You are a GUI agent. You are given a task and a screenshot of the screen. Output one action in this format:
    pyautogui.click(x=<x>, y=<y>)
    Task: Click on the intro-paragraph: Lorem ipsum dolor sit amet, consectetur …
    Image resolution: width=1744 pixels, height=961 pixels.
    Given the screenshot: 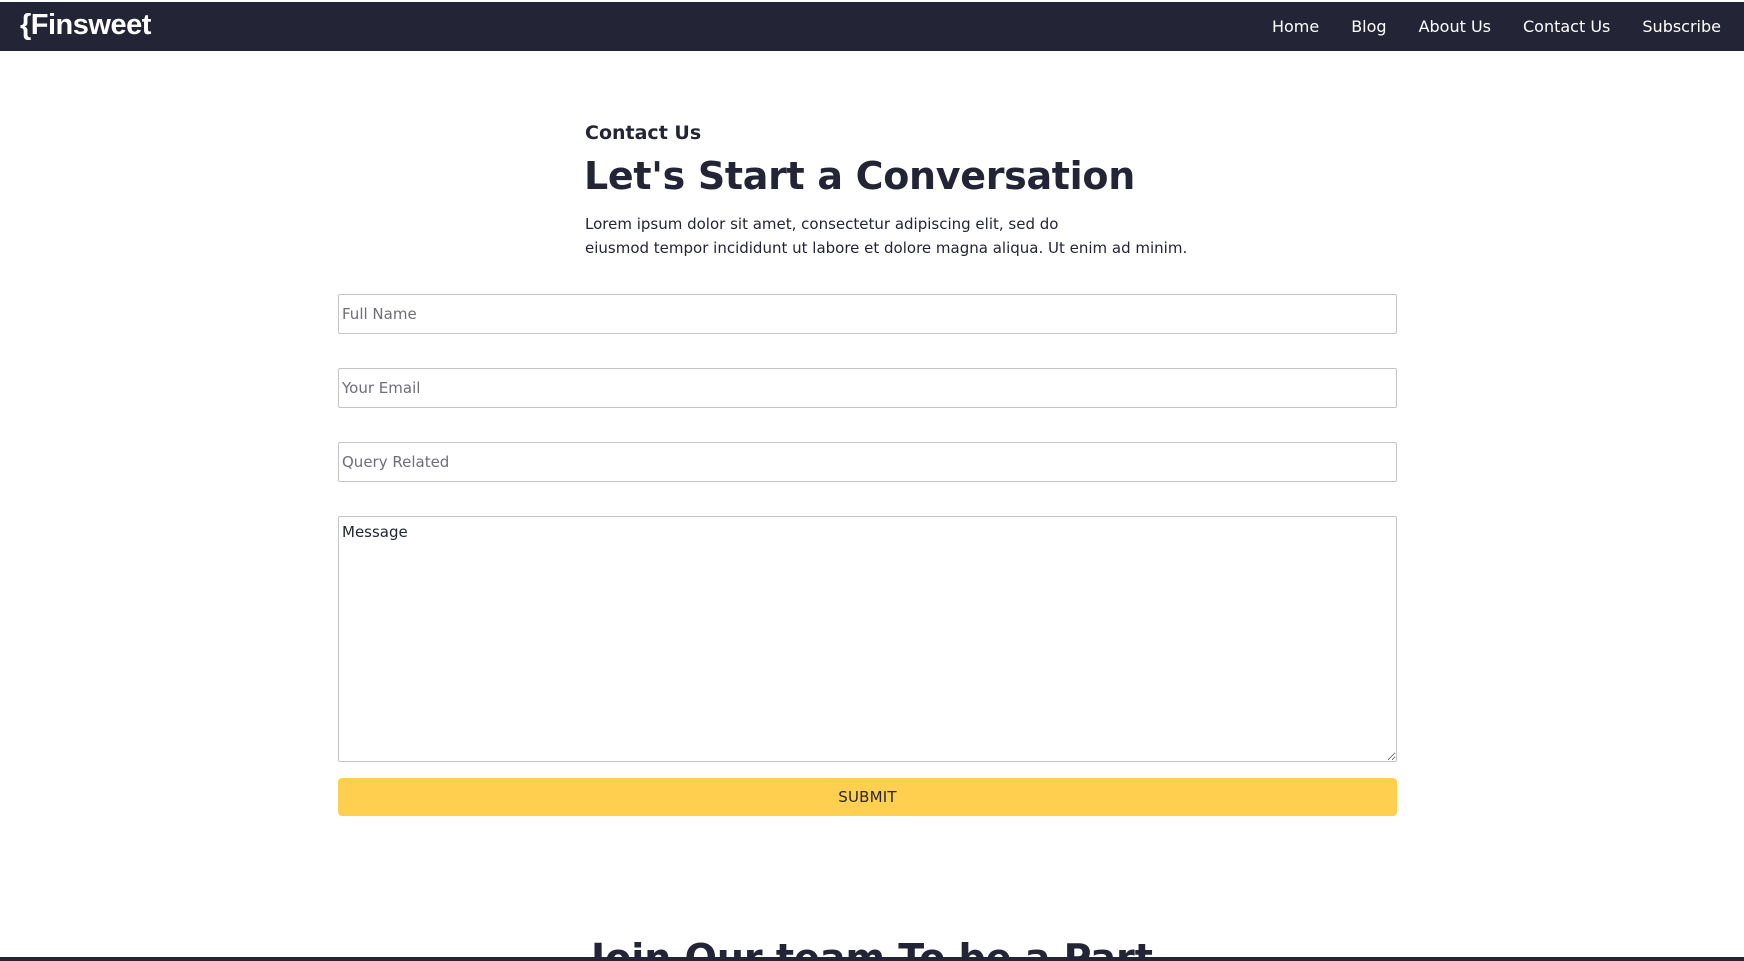 What is the action you would take?
    pyautogui.click(x=895, y=236)
    